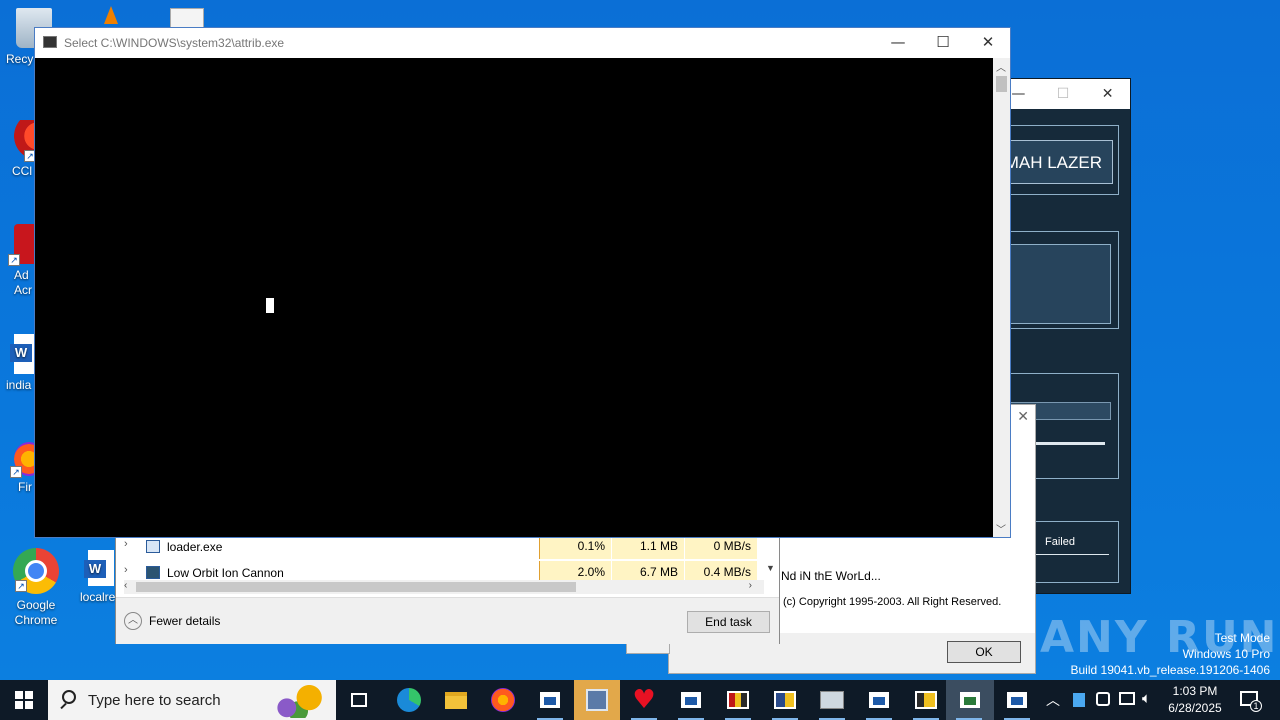 Image resolution: width=1280 pixels, height=720 pixels. I want to click on loic-target-group, so click(1062, 280).